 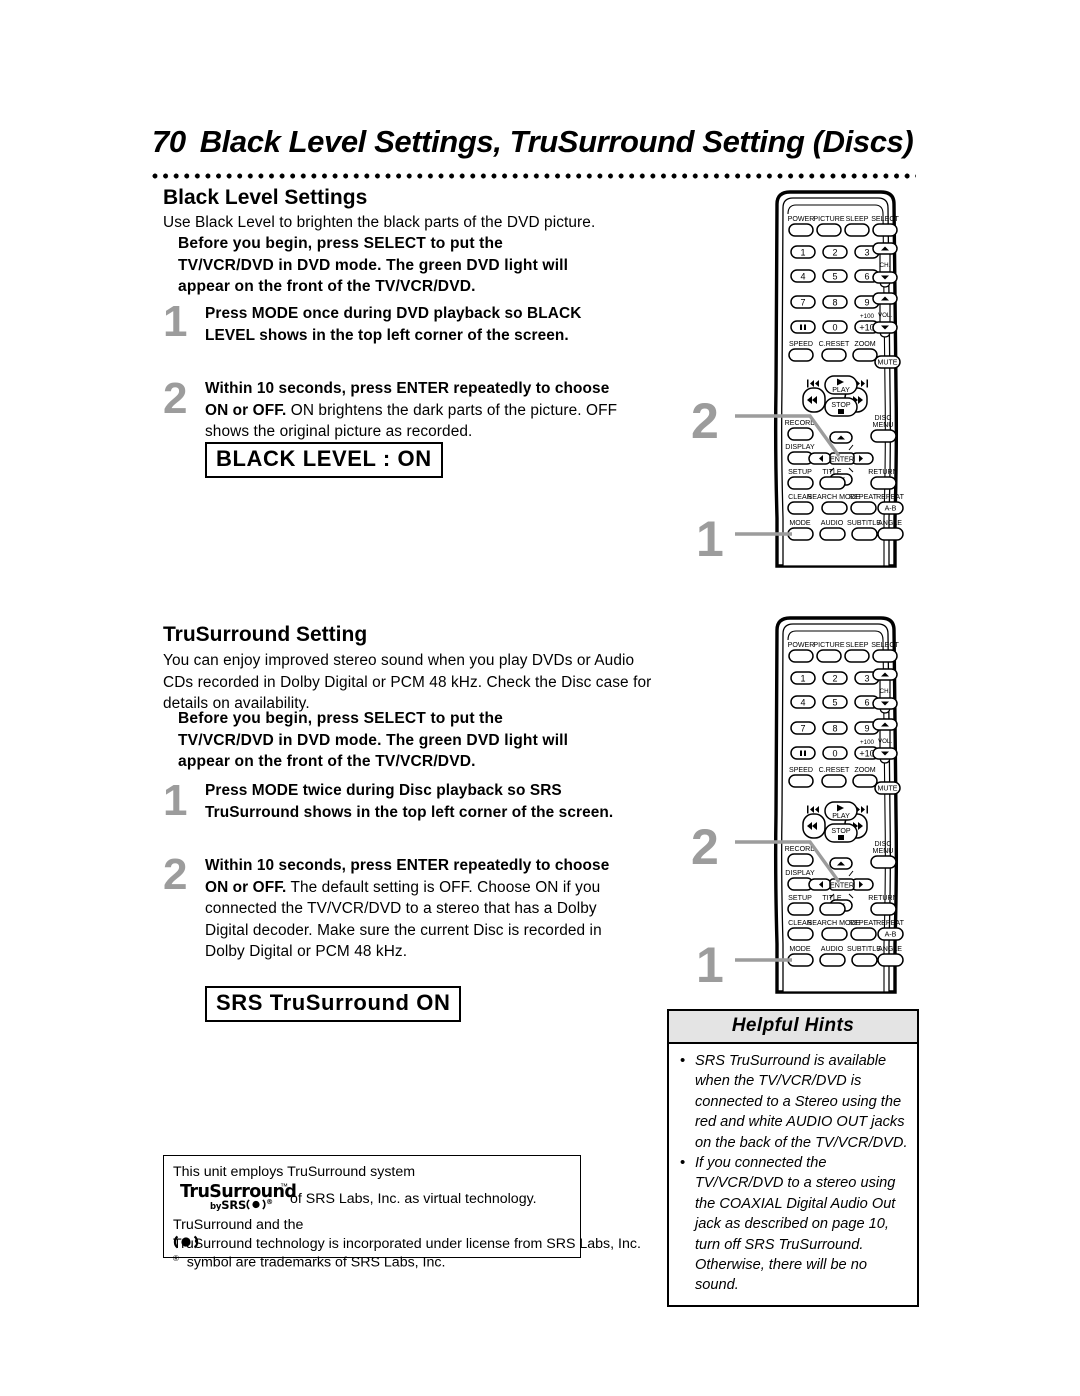 I want to click on label-zoom: ZOOM, so click(x=864, y=770).